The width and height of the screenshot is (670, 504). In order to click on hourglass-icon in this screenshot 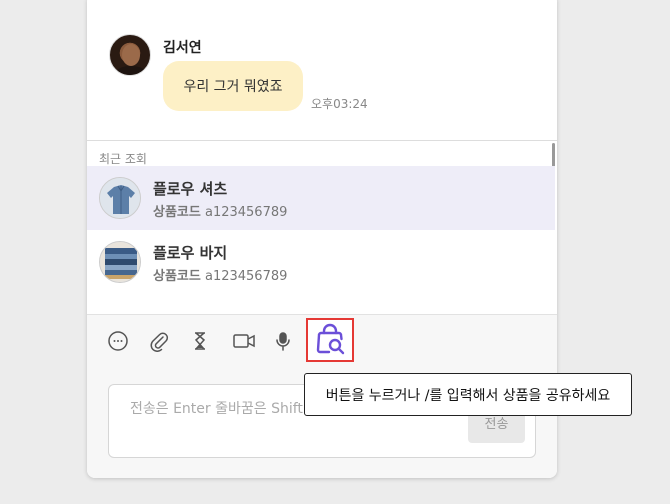, I will do `click(200, 341)`.